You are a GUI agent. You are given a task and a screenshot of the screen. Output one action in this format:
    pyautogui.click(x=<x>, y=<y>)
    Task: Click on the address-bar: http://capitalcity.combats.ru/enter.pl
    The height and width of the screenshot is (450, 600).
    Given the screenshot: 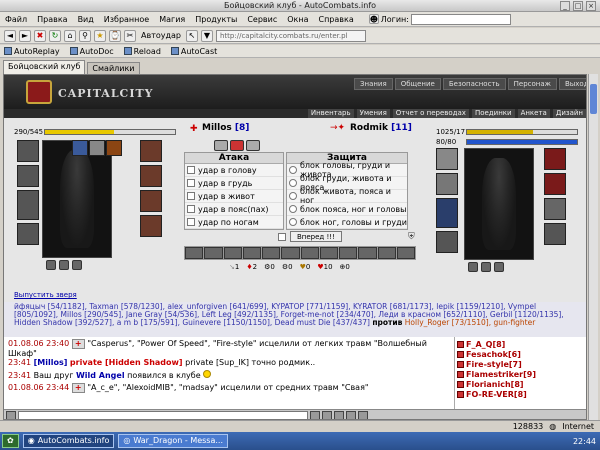 What is the action you would take?
    pyautogui.click(x=291, y=35)
    